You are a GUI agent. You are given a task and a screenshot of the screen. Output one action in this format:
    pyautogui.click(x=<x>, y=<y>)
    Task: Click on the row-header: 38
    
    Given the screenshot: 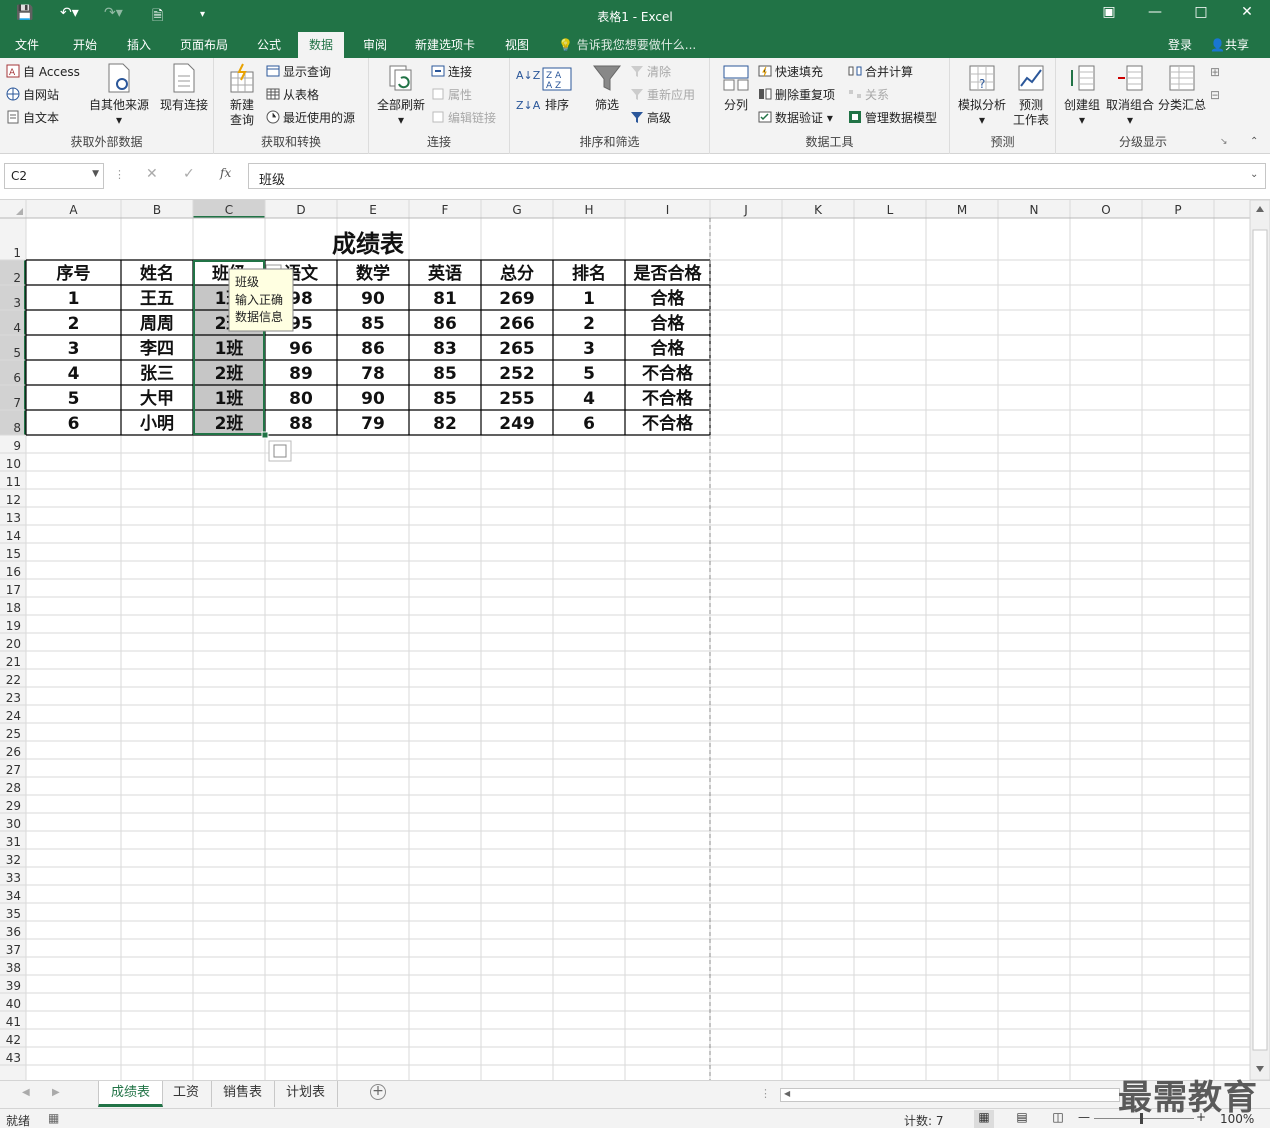 What is the action you would take?
    pyautogui.click(x=13, y=968)
    